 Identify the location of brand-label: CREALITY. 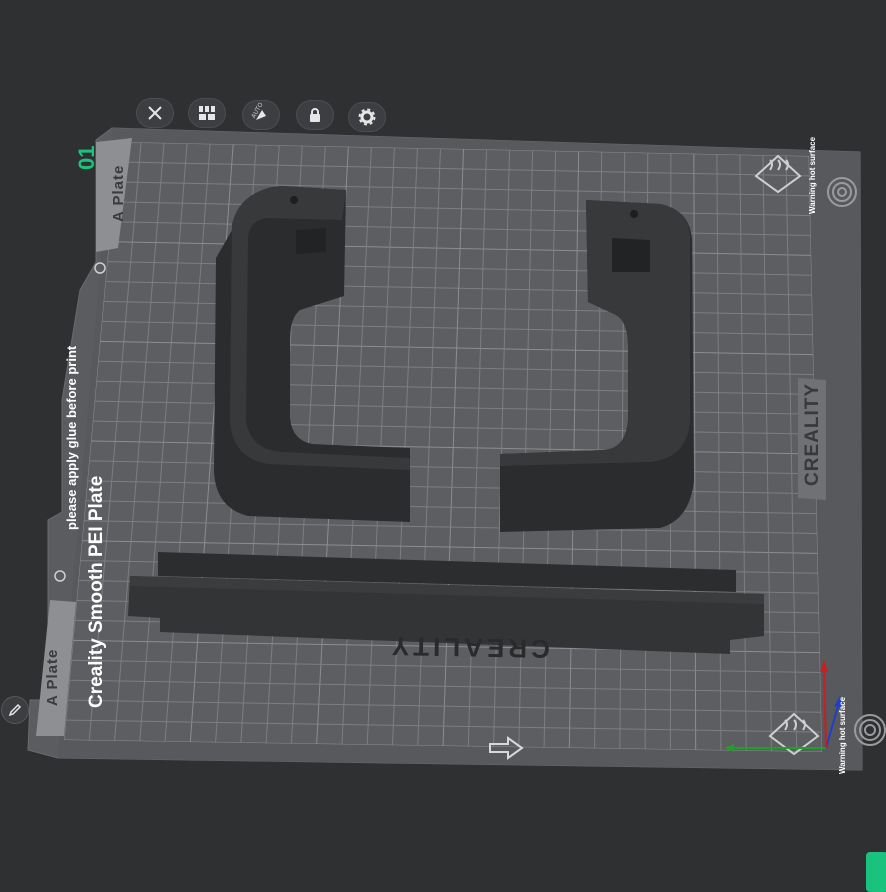
(813, 434).